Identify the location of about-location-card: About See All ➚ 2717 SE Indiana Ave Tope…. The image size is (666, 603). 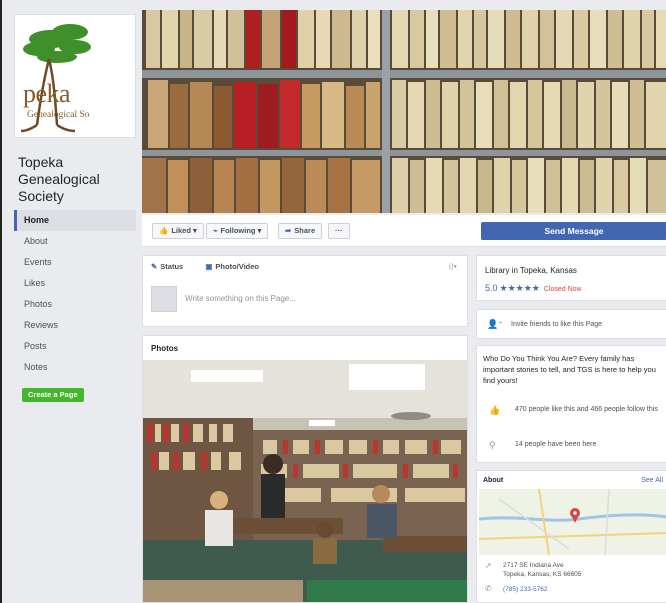
(571, 536).